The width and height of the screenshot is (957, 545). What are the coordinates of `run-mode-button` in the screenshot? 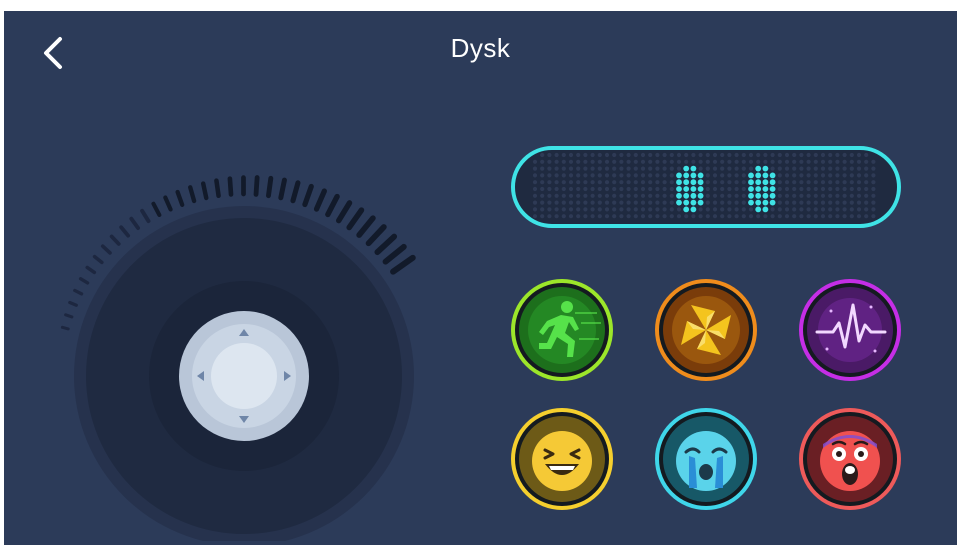 It's located at (562, 330).